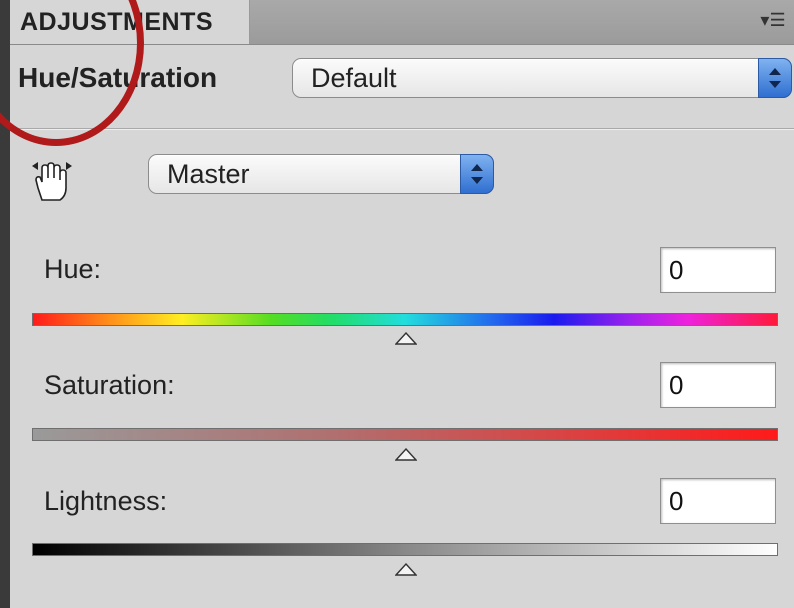  Describe the element at coordinates (5, 304) in the screenshot. I see `left-edge-divider` at that location.